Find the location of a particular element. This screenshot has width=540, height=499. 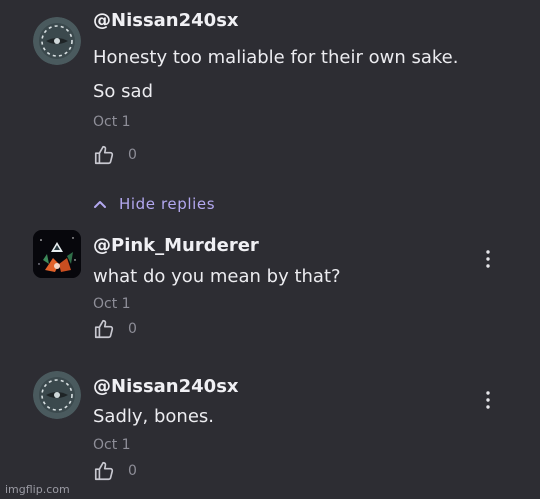

hide-replies-label: Hide replies is located at coordinates (167, 204).